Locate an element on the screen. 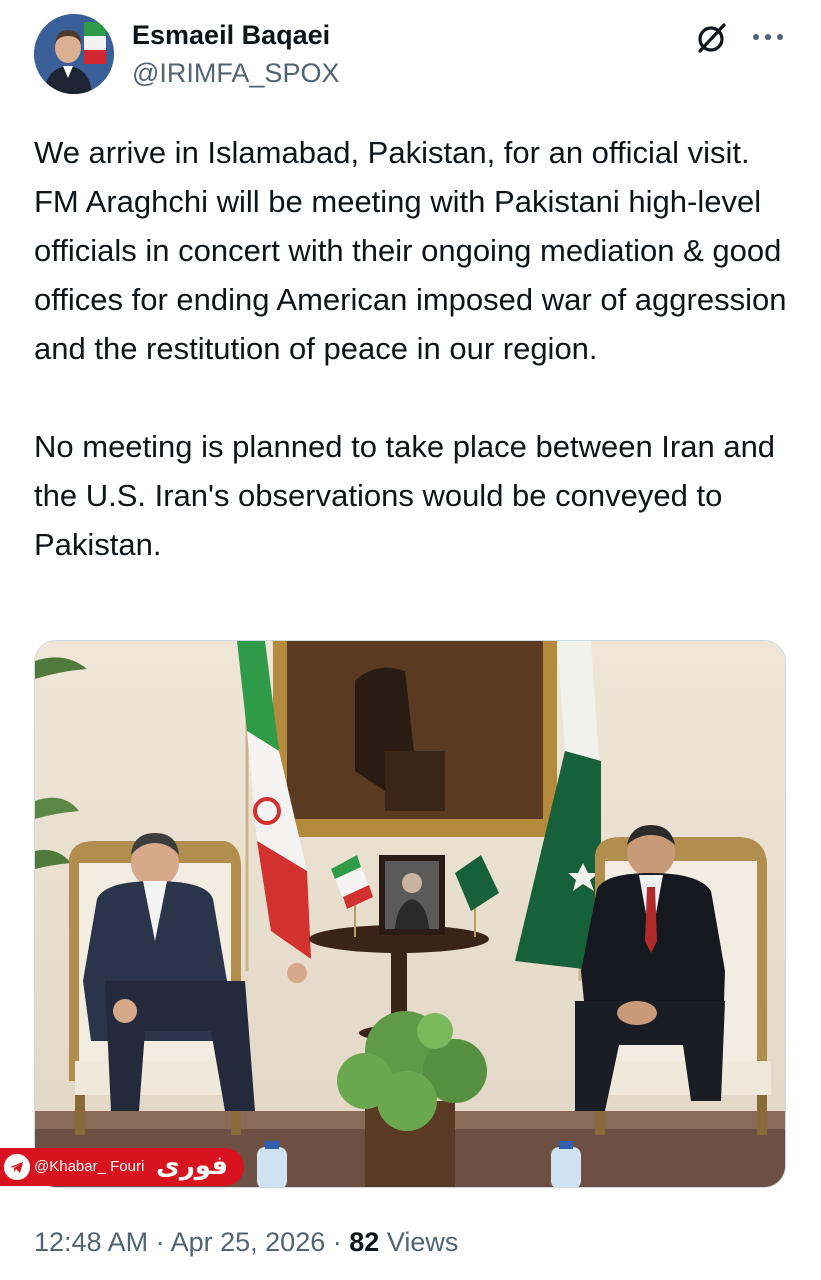  tweet-meta: 12:48 AM · Apr 25, 2026 · 82 Views is located at coordinates (246, 1242).